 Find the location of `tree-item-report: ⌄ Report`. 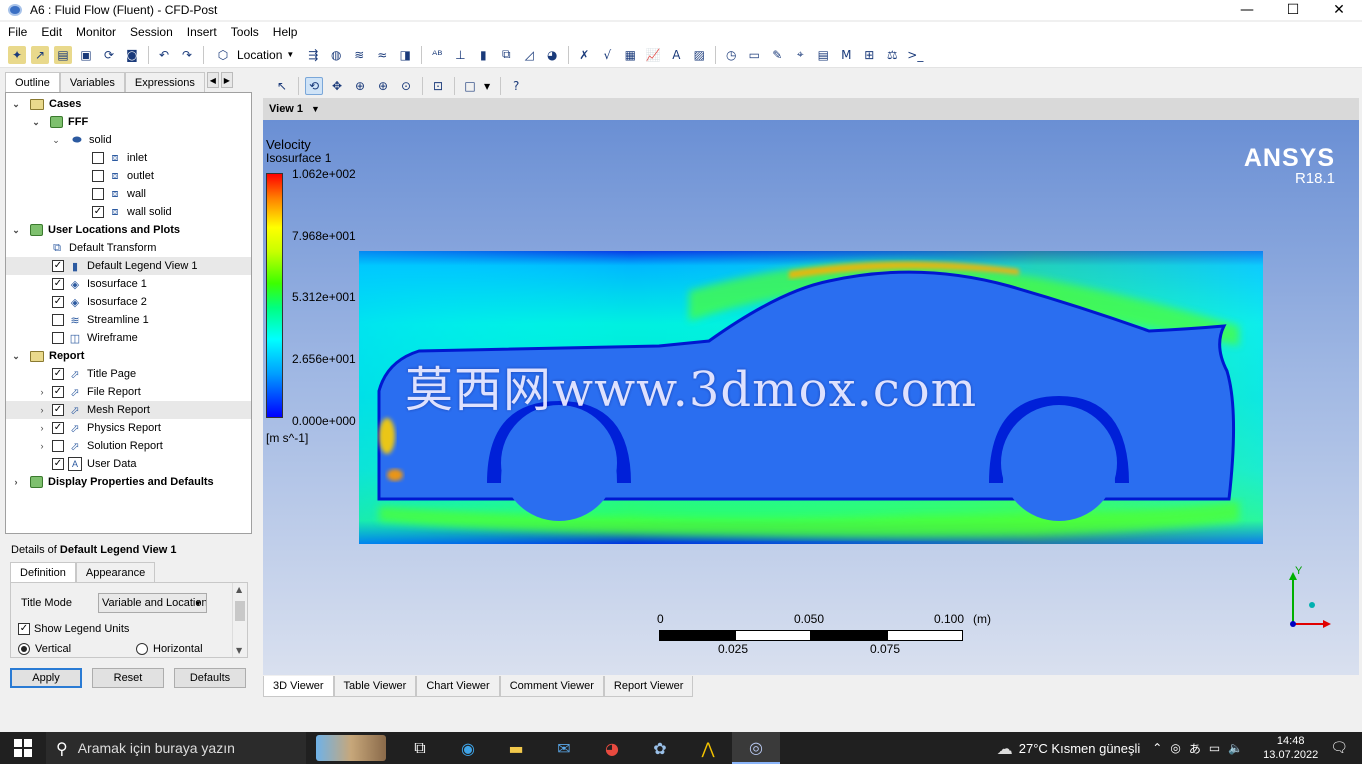

tree-item-report: ⌄ Report is located at coordinates (47, 356).